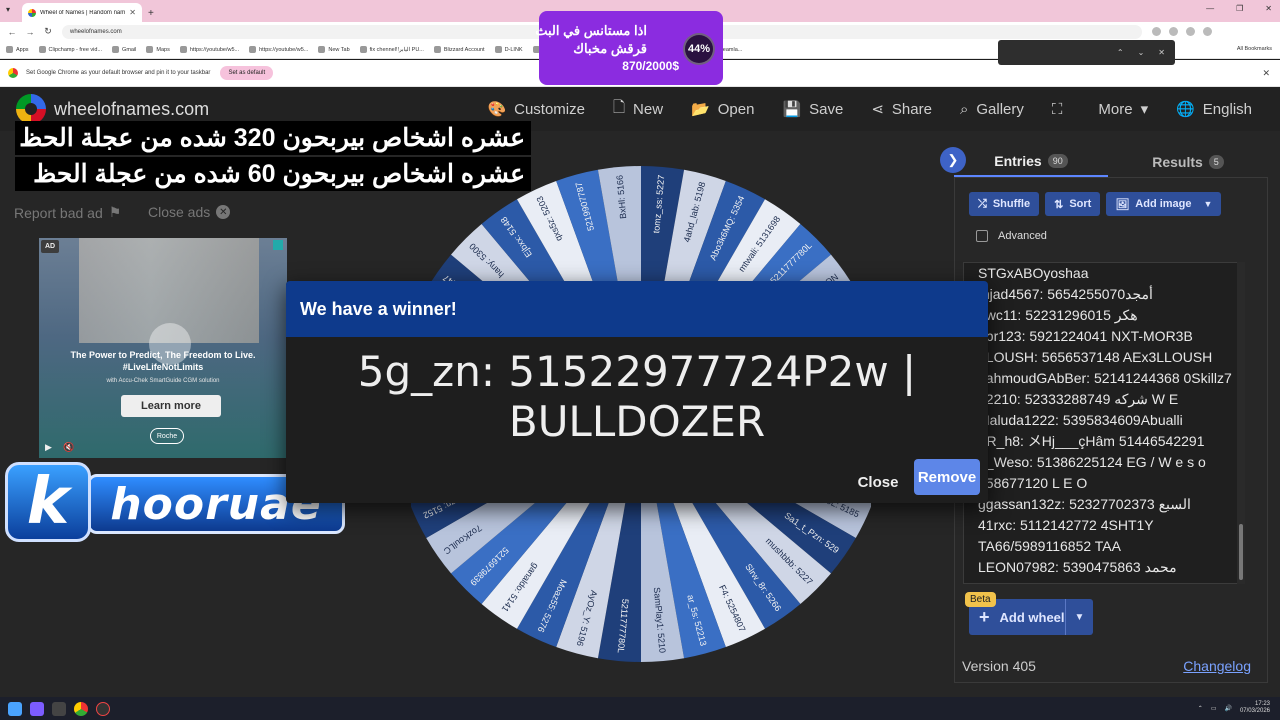 The height and width of the screenshot is (720, 1280). Describe the element at coordinates (1104, 462) in the screenshot. I see `entry-line: n_Weso: 51386225124 EG / W e s o` at that location.